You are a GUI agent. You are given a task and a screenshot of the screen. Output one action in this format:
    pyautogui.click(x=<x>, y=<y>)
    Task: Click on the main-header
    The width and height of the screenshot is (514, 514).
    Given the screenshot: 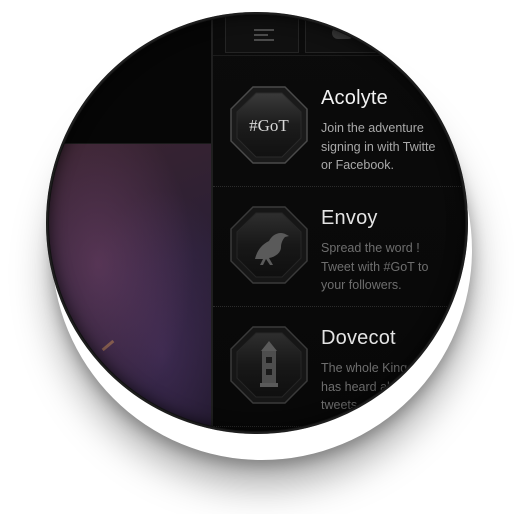 What is the action you would take?
    pyautogui.click(x=130, y=79)
    